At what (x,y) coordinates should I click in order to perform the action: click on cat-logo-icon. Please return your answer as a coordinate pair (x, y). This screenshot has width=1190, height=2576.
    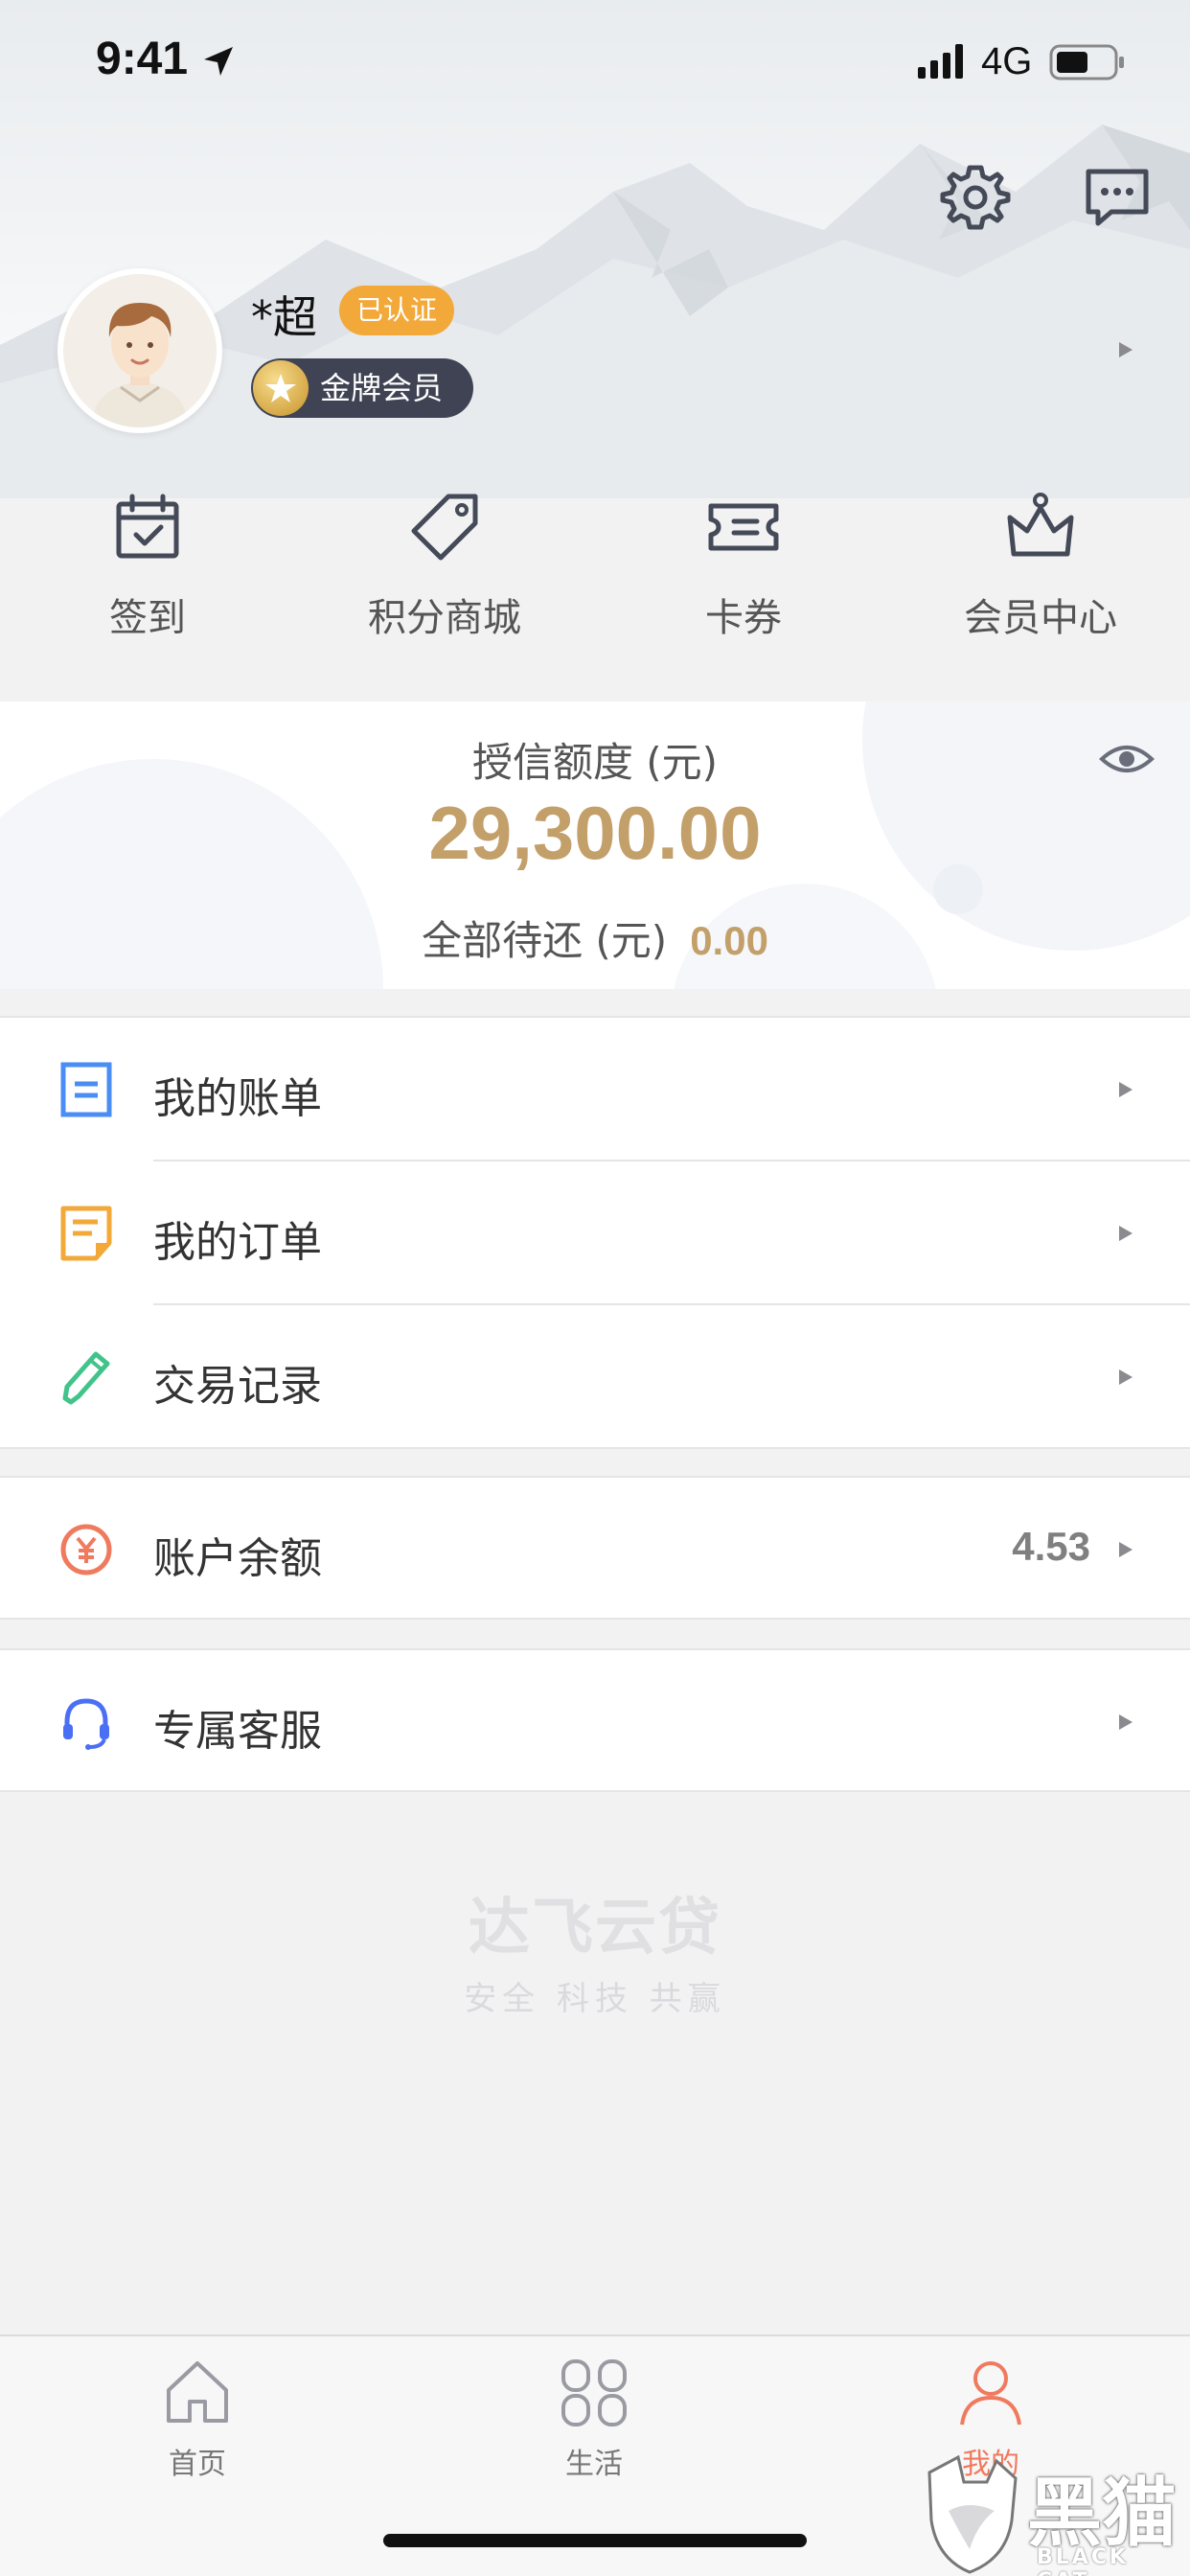
    Looking at the image, I should click on (973, 2514).